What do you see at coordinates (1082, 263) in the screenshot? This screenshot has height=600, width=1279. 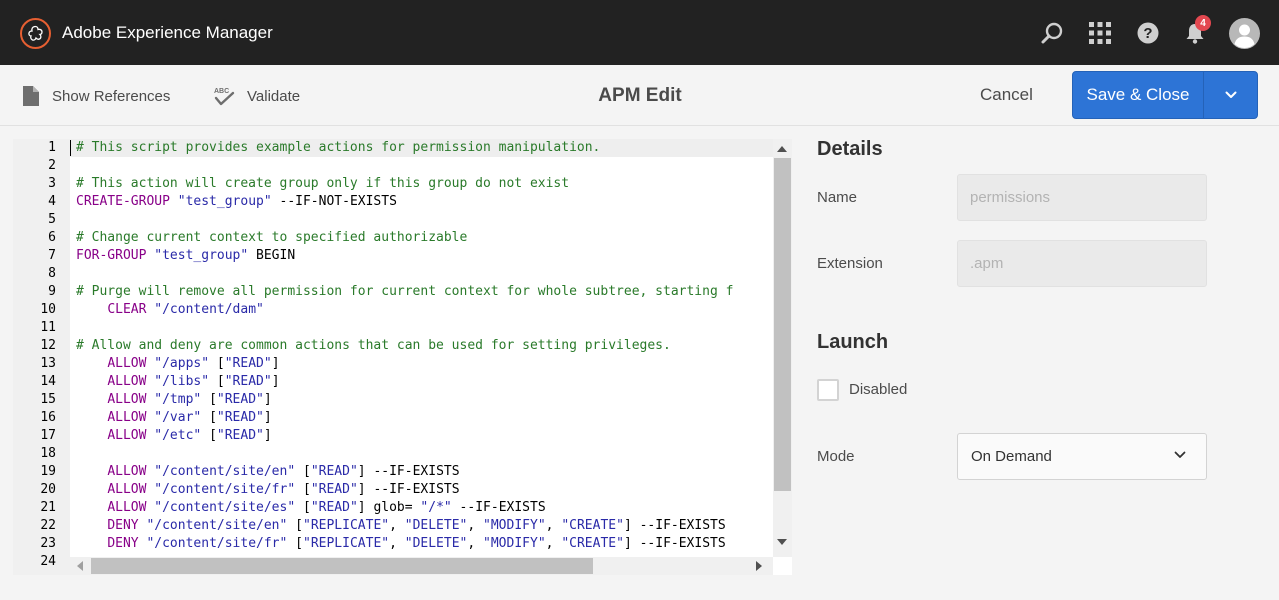 I see `extension-field: .apm` at bounding box center [1082, 263].